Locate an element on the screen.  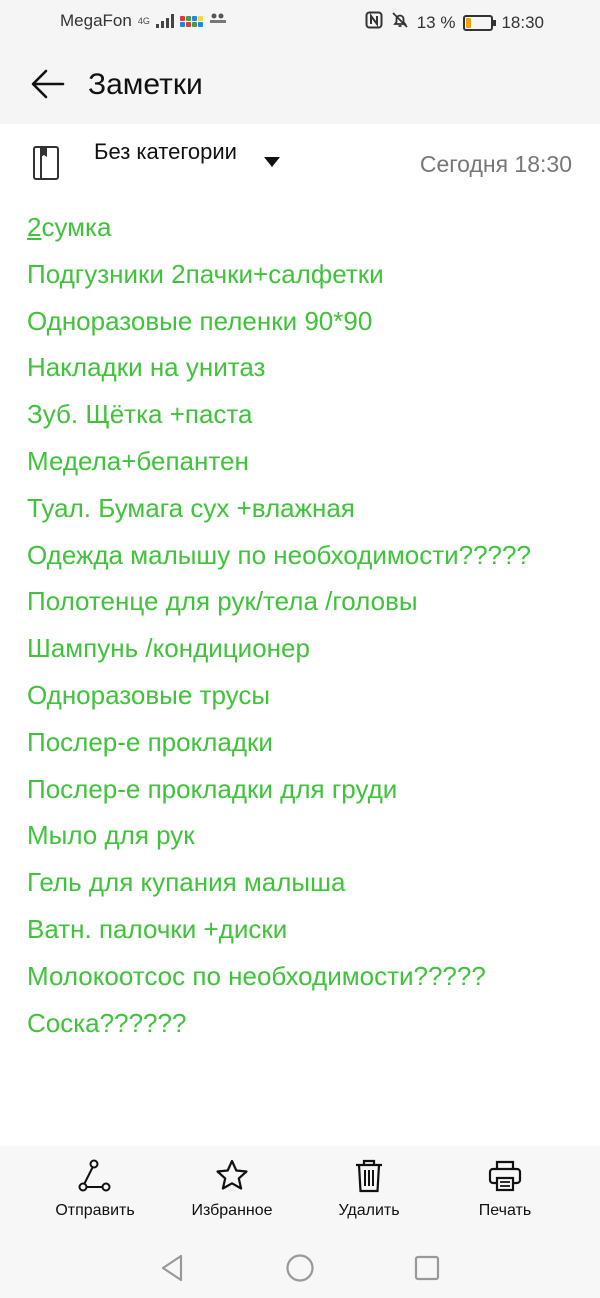
note-line: Зуб. Щётка +паста is located at coordinates (140, 414).